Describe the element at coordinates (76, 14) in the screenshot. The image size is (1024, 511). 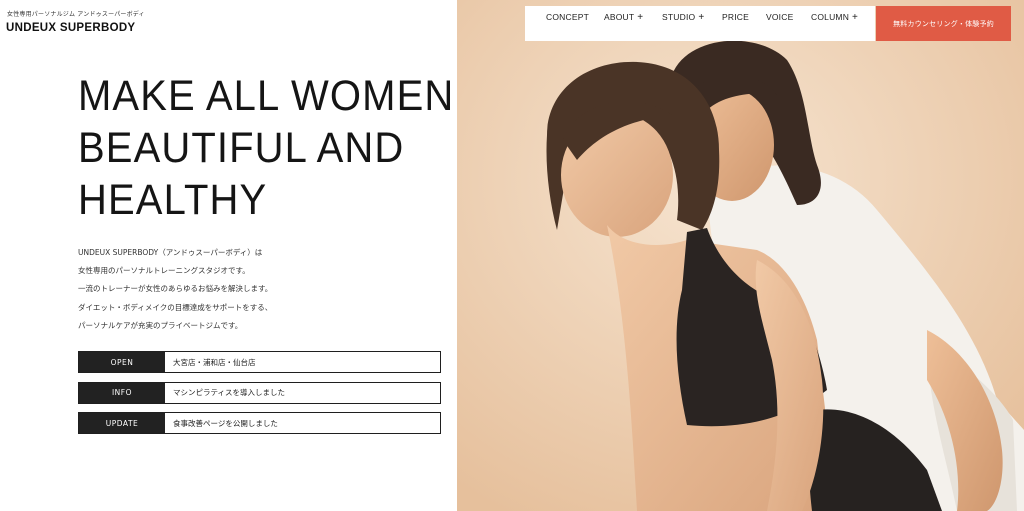
I see `site-tagline: 女性専用パーソナルジム アンドゥスーパーボディ` at that location.